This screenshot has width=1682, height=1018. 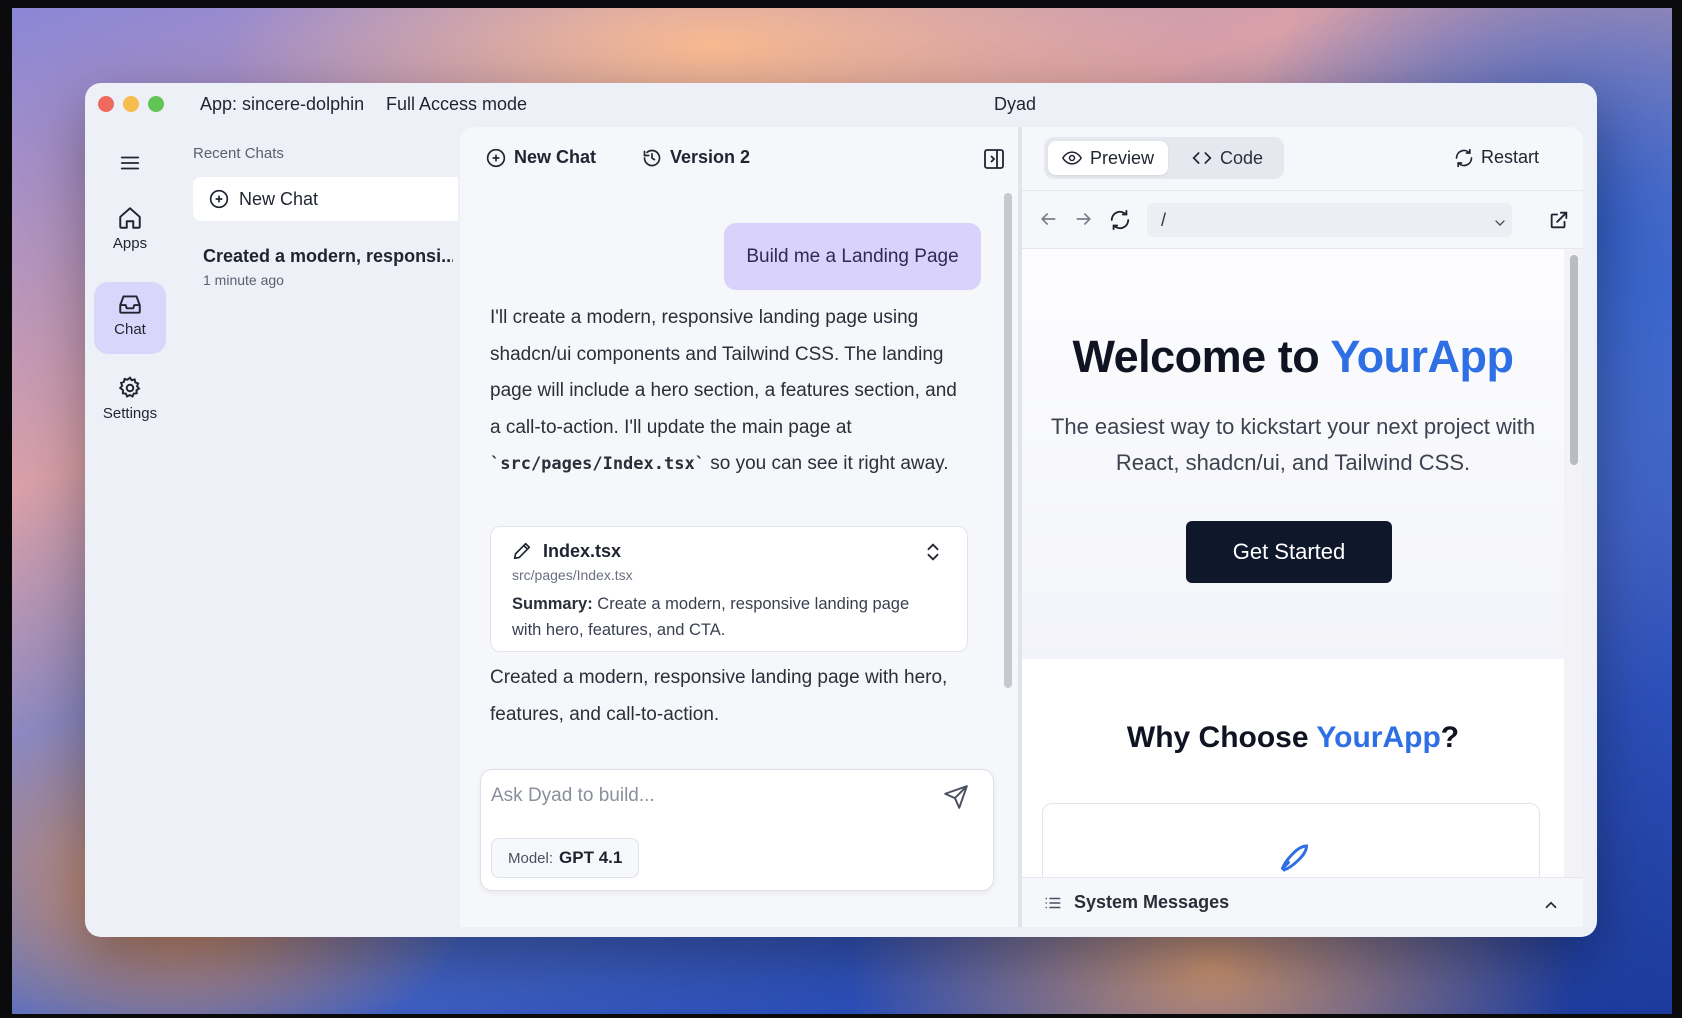 What do you see at coordinates (552, 604) in the screenshot?
I see `summary-label: Summary:` at bounding box center [552, 604].